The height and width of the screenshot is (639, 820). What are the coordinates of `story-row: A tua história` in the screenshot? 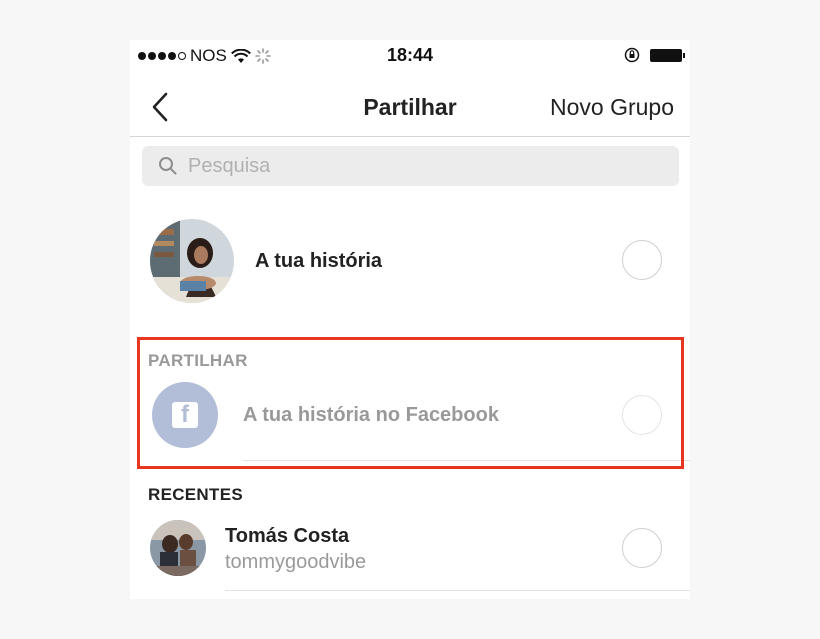 It's located at (410, 261).